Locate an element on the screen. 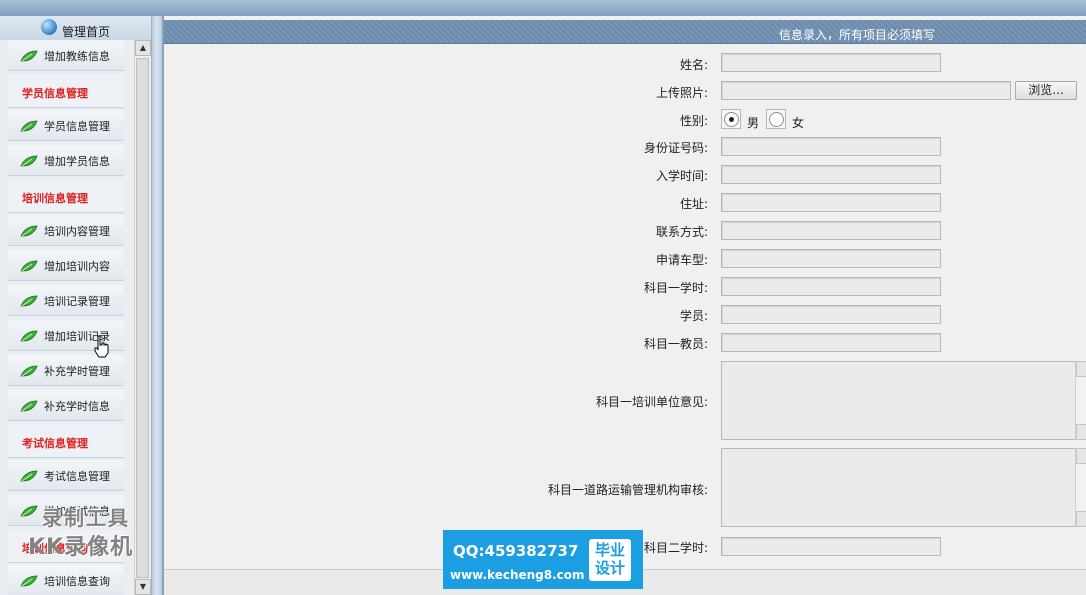 This screenshot has width=1086, height=595. sidebar-item-label: 培训信息查询 is located at coordinates (77, 581).